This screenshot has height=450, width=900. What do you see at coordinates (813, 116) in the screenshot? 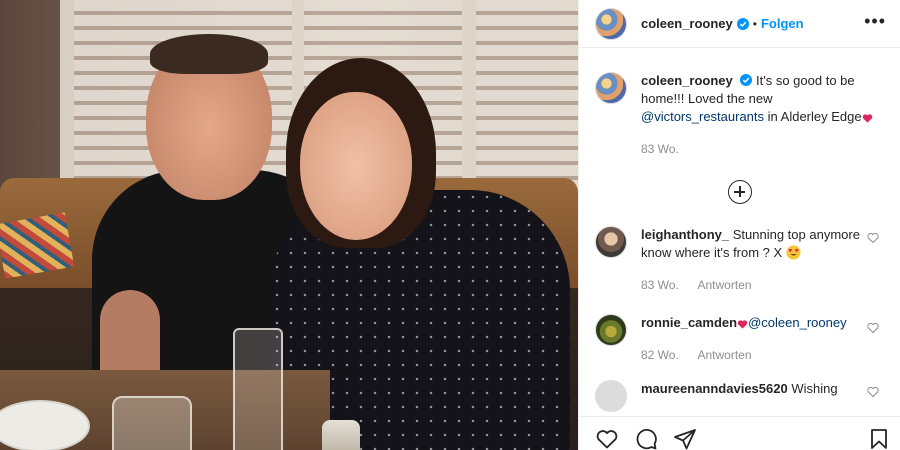
I see `caption-text: in Alderley Edge` at bounding box center [813, 116].